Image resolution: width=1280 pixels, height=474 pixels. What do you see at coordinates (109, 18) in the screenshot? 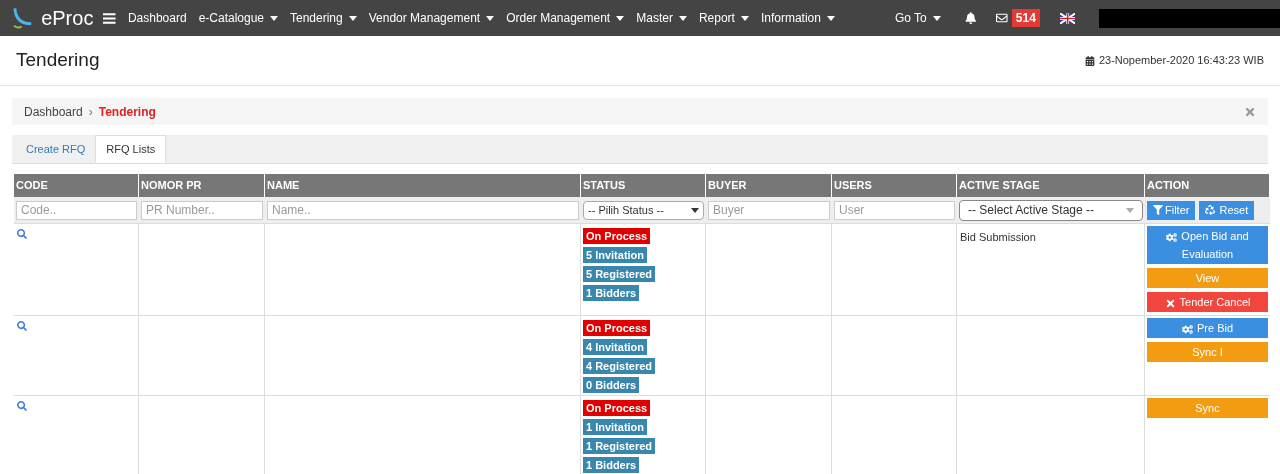
I see `menu-icon` at bounding box center [109, 18].